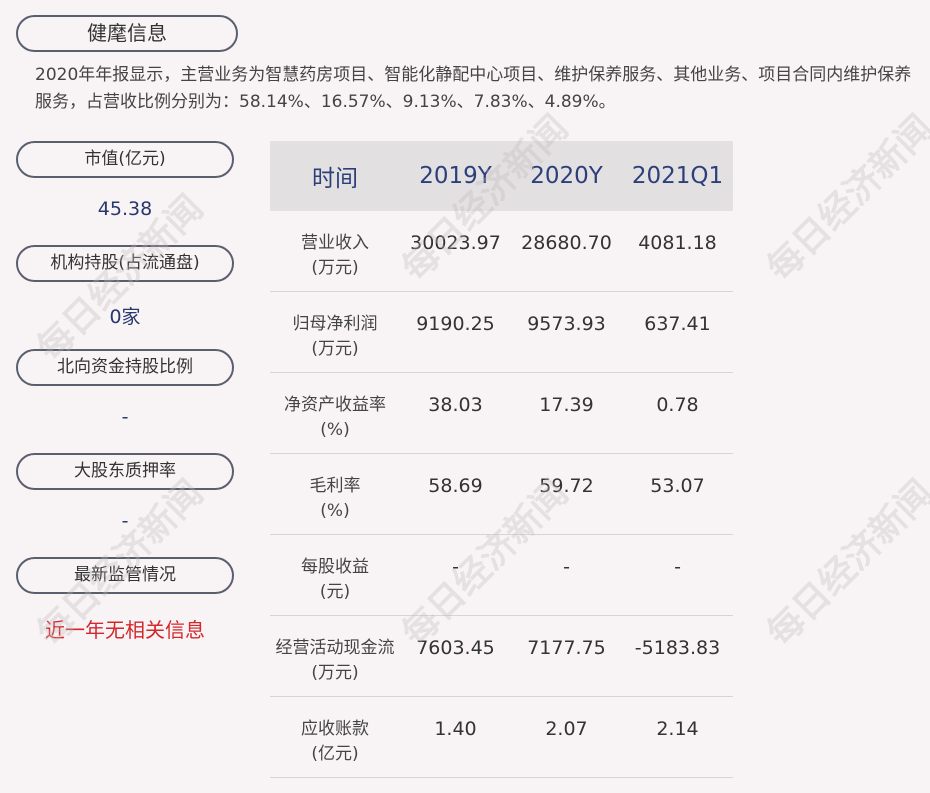 Image resolution: width=930 pixels, height=793 pixels. I want to click on table-cell: 30023.97, so click(455, 243).